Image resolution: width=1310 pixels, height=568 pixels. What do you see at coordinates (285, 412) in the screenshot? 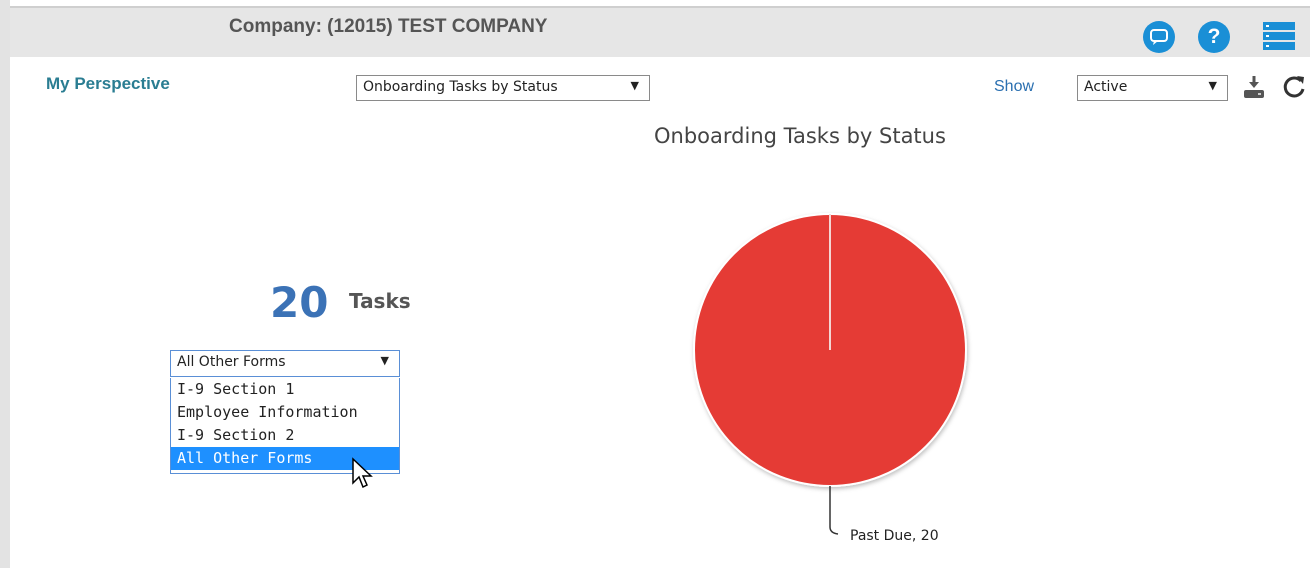
I see `form-option: Employee Information` at bounding box center [285, 412].